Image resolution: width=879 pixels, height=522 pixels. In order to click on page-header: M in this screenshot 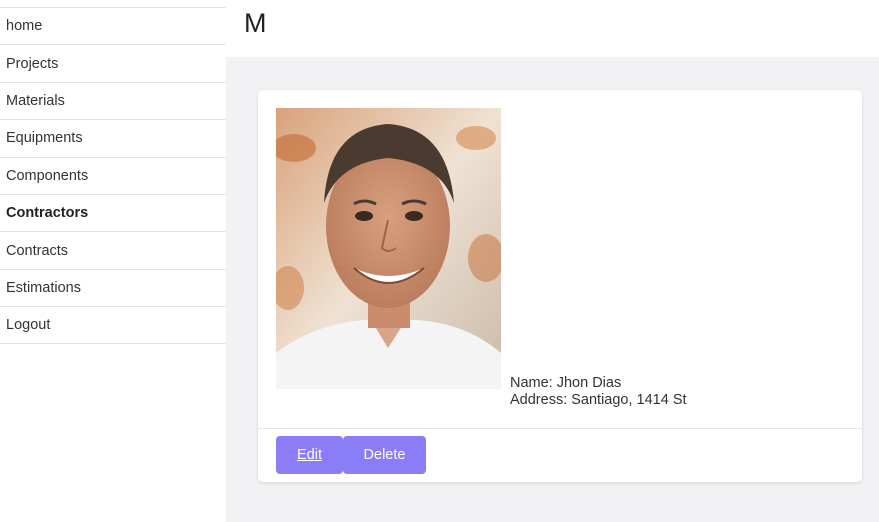, I will do `click(552, 28)`.